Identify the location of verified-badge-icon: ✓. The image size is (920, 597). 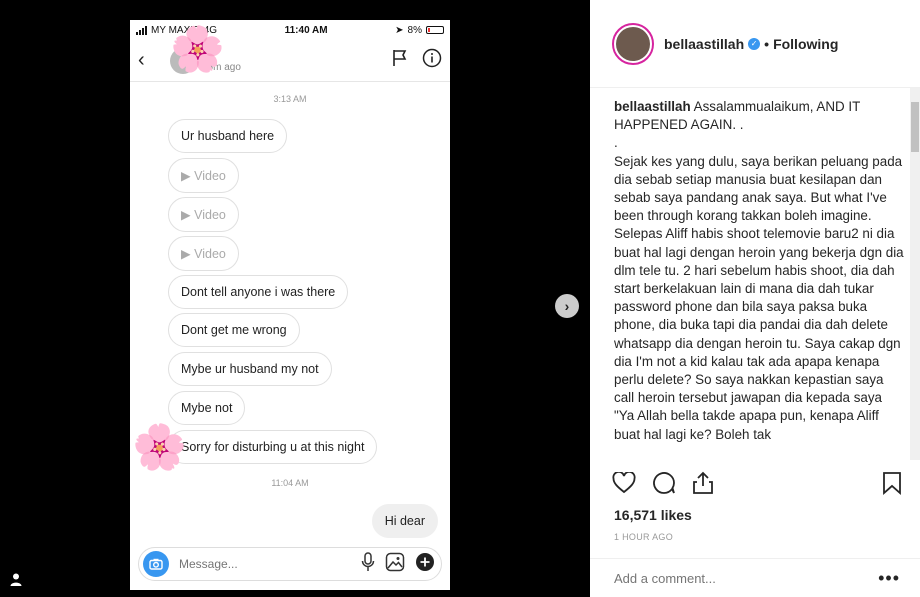
(754, 43).